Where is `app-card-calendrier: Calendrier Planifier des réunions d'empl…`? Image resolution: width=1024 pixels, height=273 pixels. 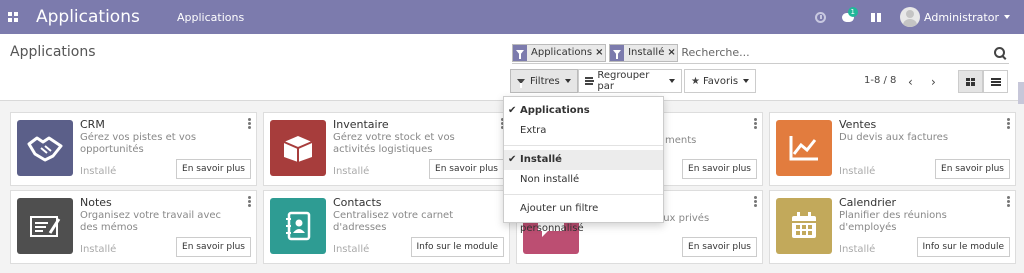
app-card-calendrier: Calendrier Planifier des réunions d'empl… is located at coordinates (892, 227).